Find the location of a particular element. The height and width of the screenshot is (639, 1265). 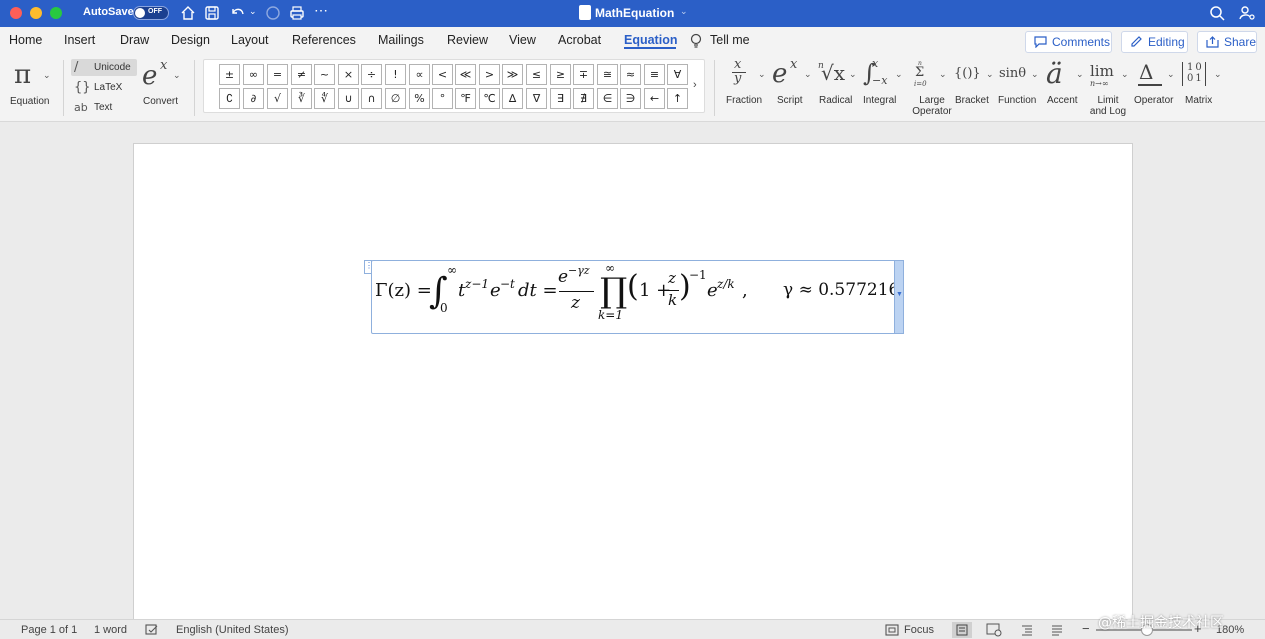

symbols-more-chevron-icon: › is located at coordinates (695, 85).